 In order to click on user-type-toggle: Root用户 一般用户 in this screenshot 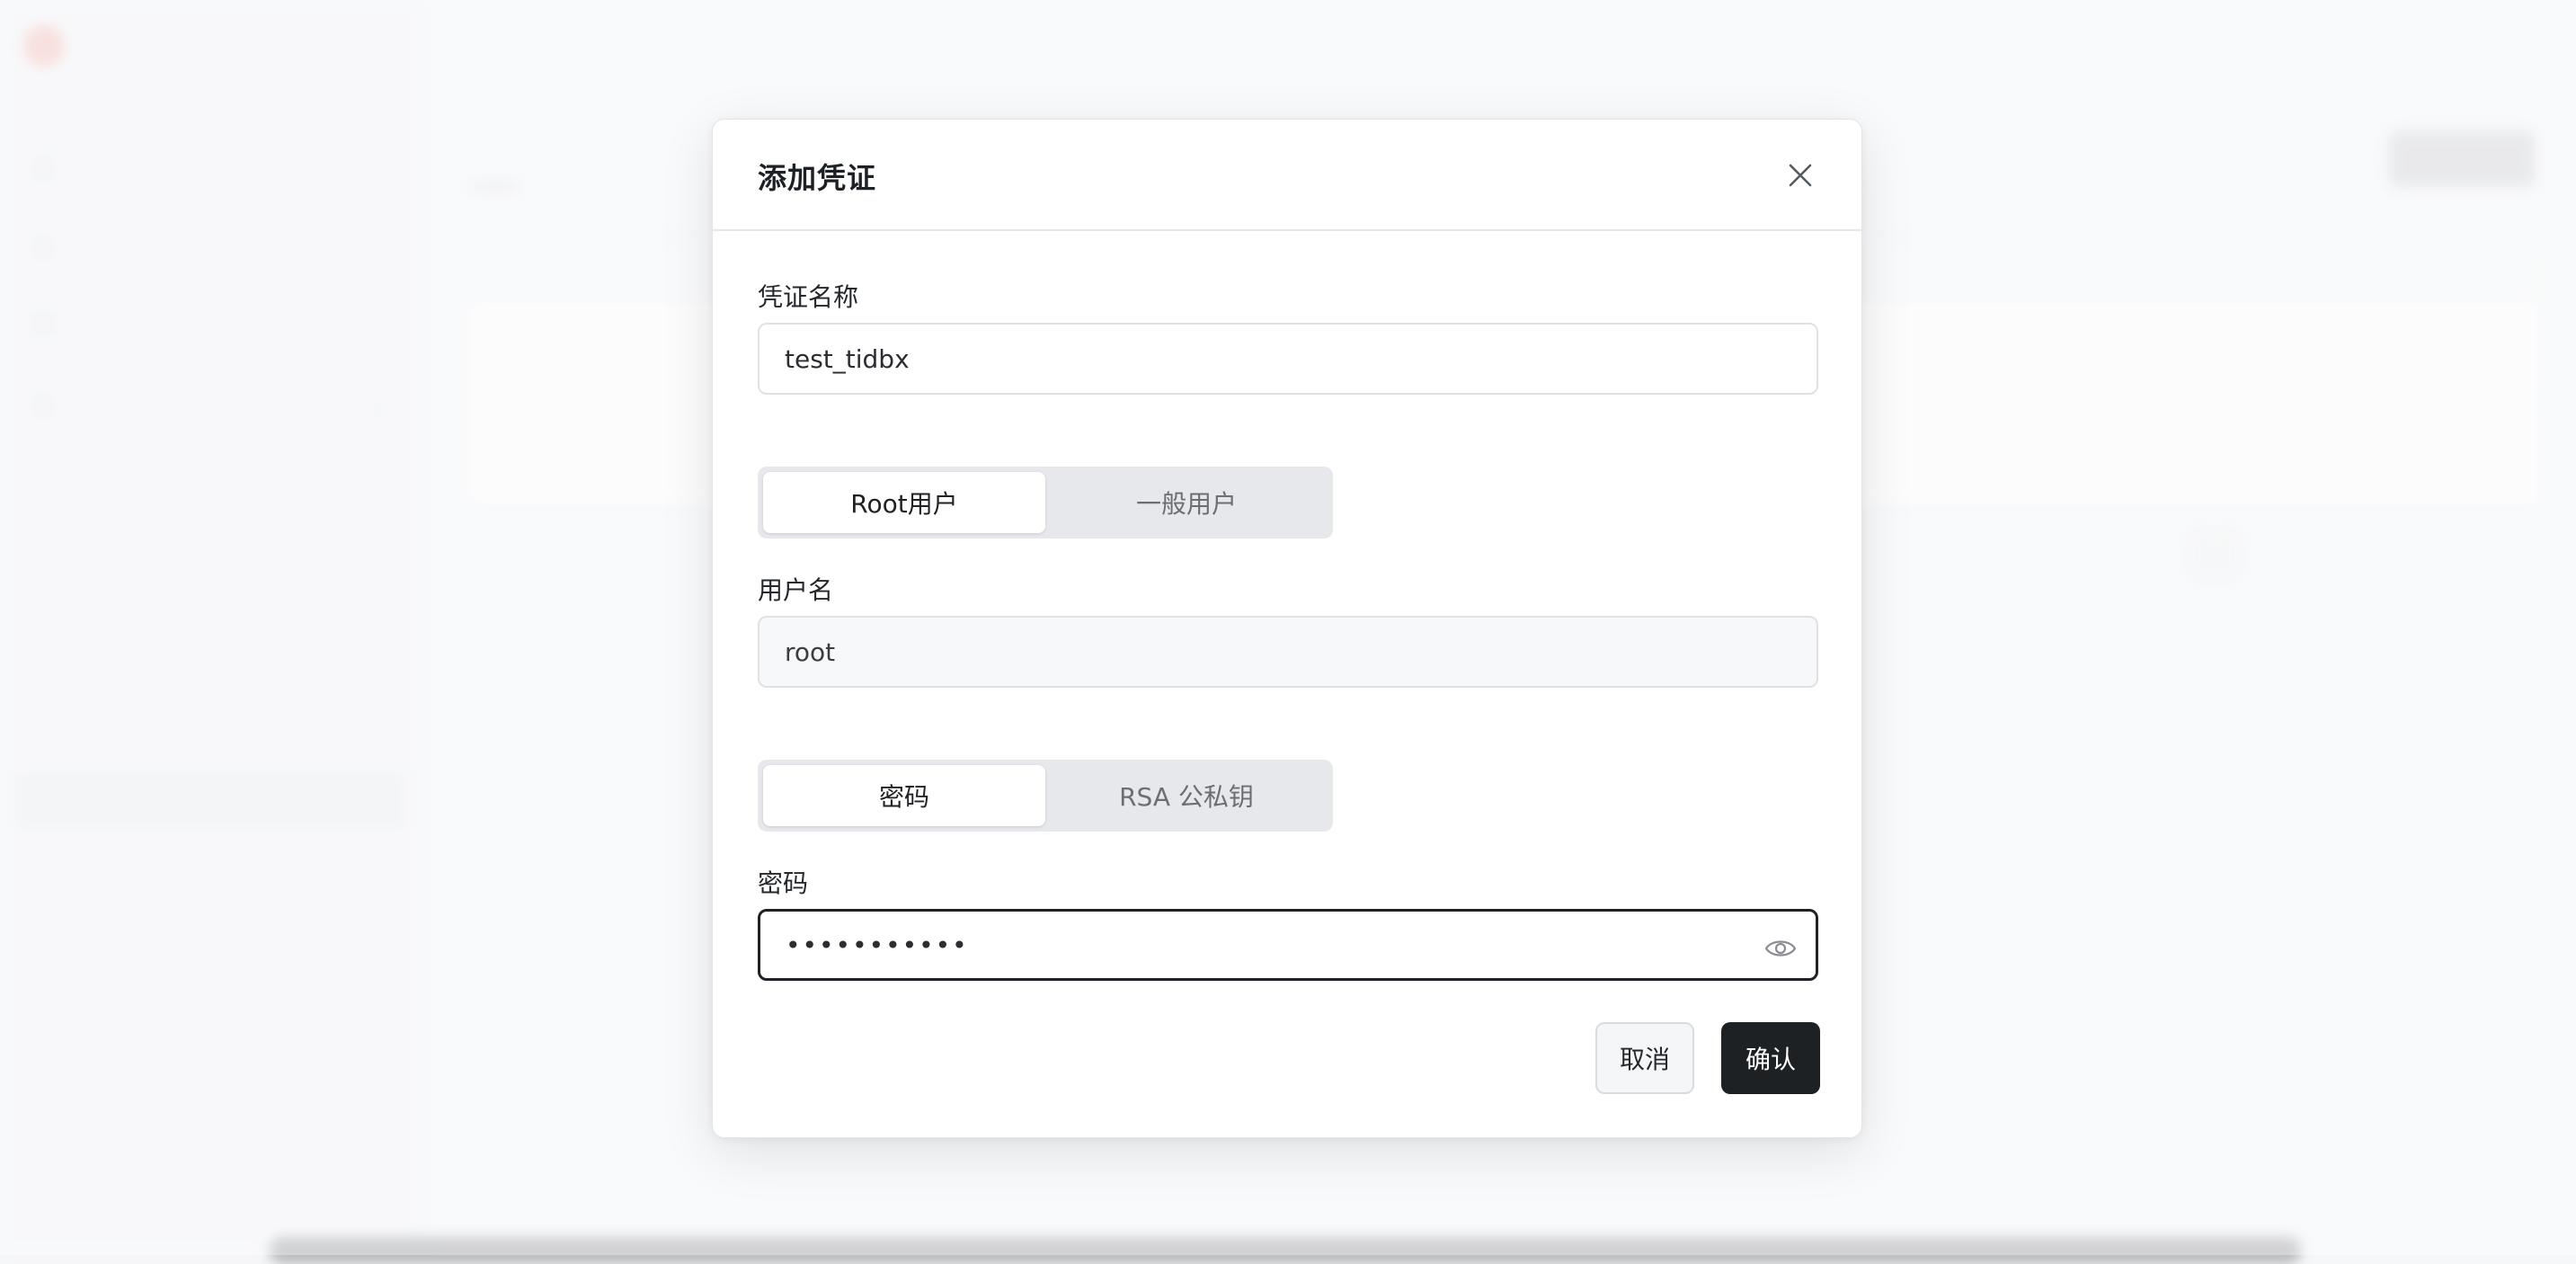, I will do `click(1045, 503)`.